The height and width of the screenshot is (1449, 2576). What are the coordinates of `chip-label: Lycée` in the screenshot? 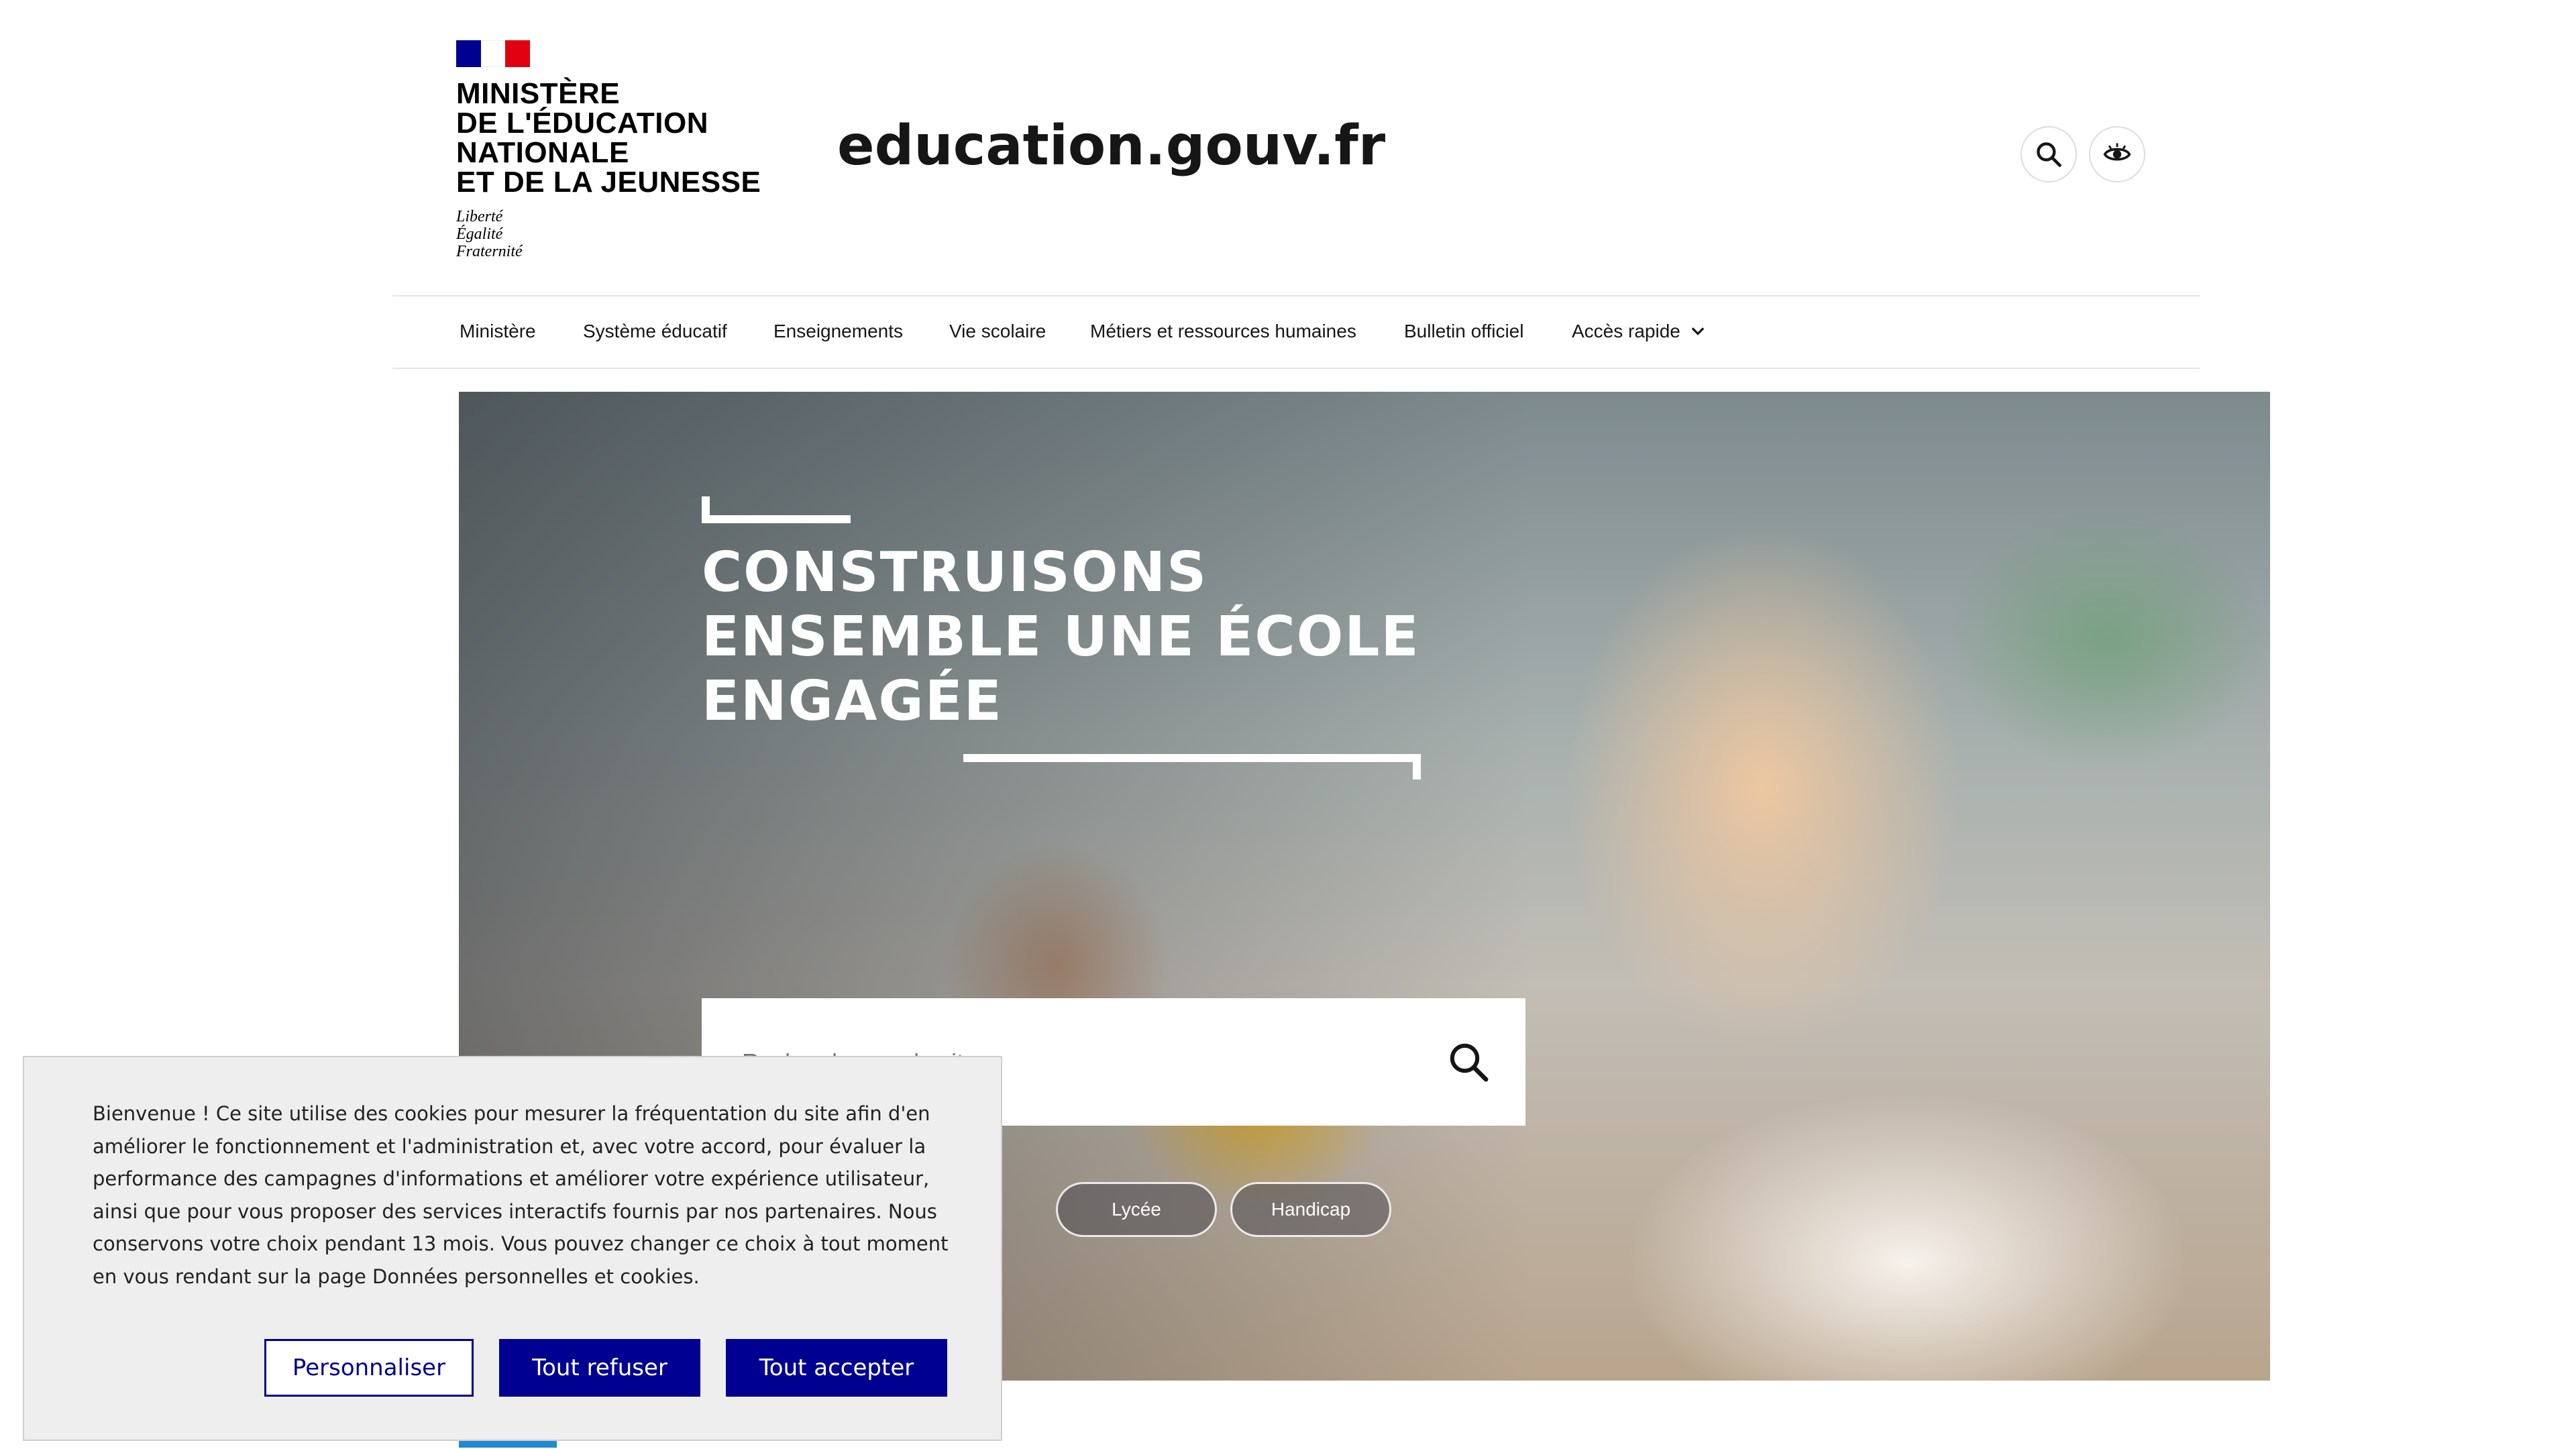 It's located at (1136, 1209).